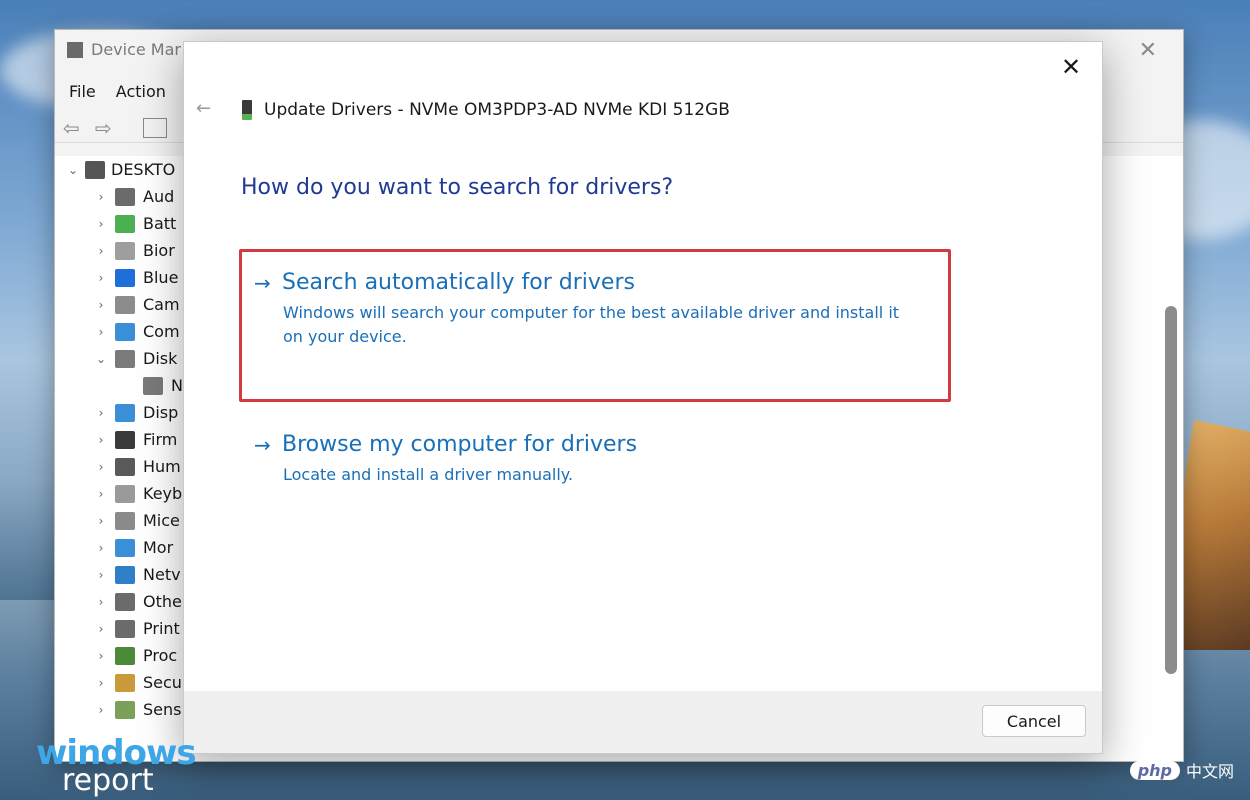  I want to click on tree-item-label: Com, so click(161, 331).